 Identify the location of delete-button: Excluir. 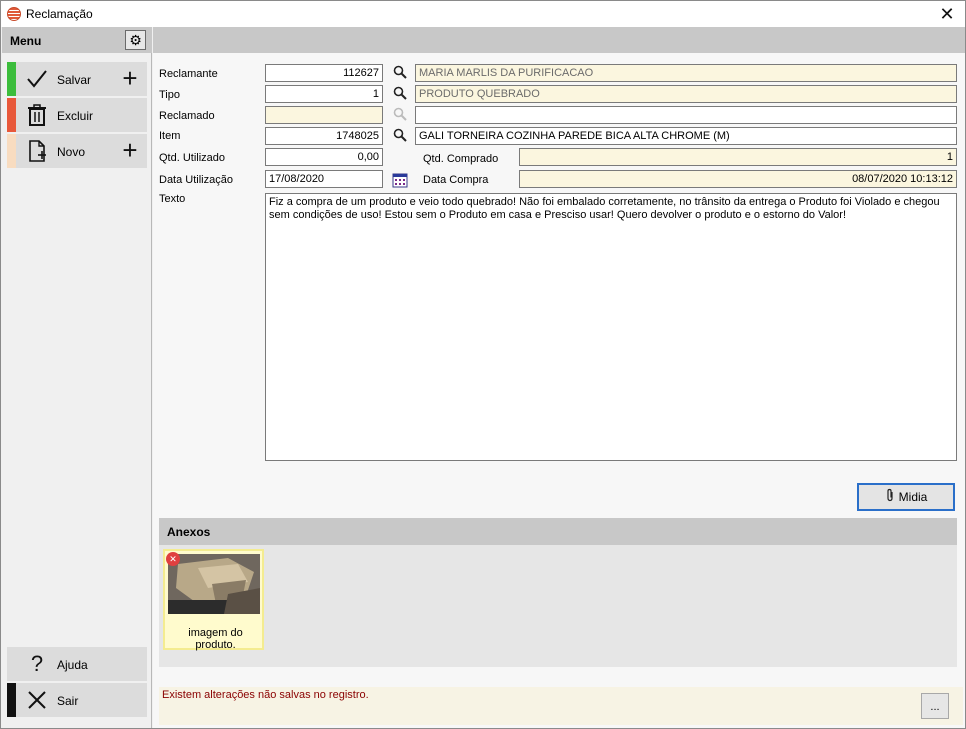
(77, 115).